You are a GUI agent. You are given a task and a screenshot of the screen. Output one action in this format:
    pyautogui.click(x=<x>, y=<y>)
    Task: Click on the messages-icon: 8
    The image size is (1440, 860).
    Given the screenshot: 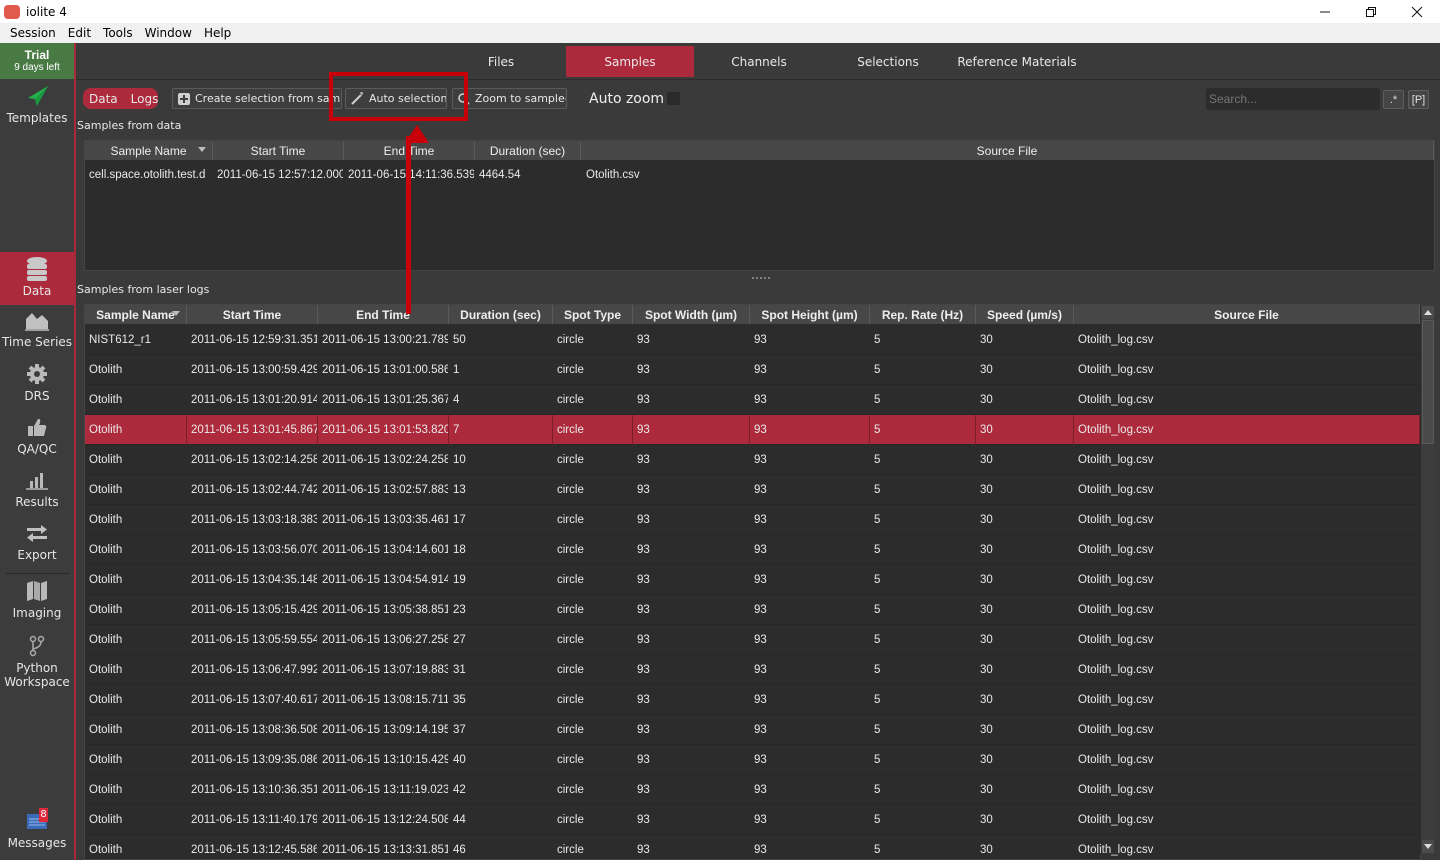 What is the action you would take?
    pyautogui.click(x=37, y=821)
    